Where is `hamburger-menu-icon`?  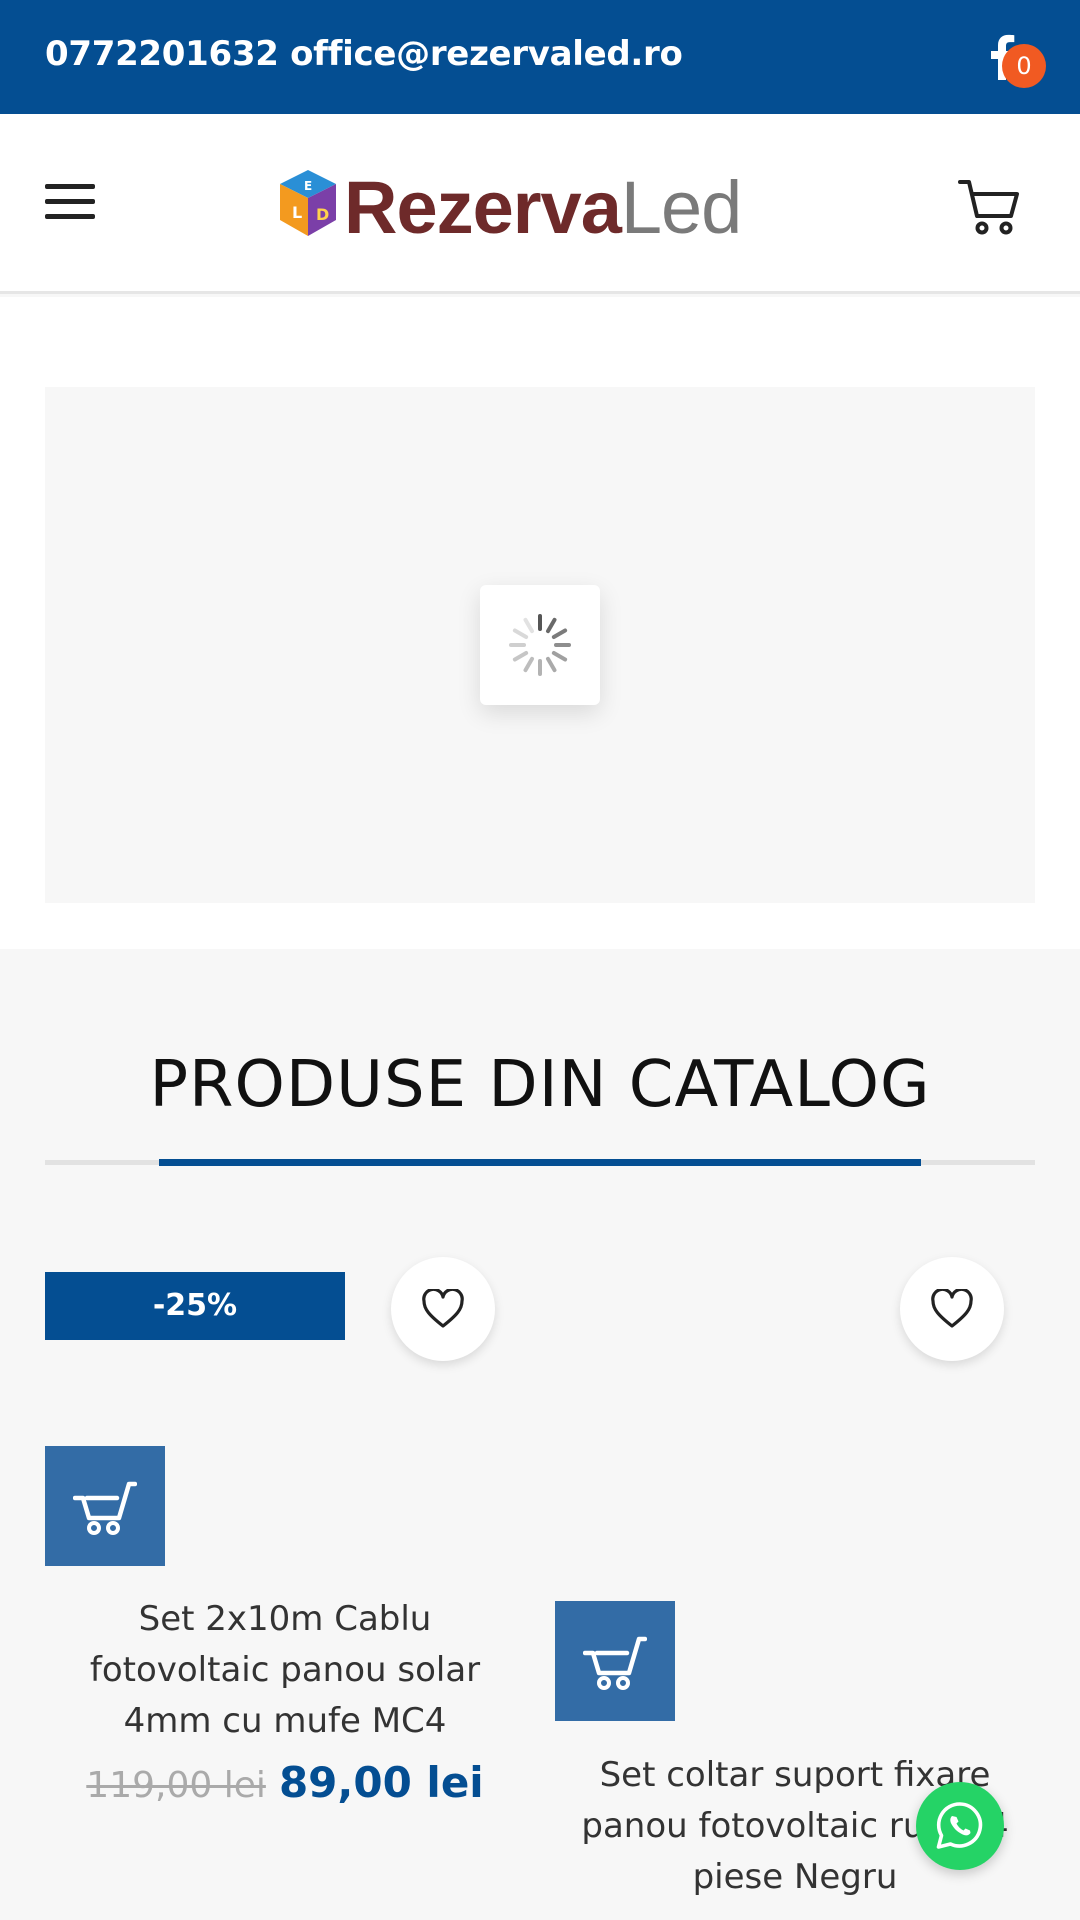 hamburger-menu-icon is located at coordinates (70, 201).